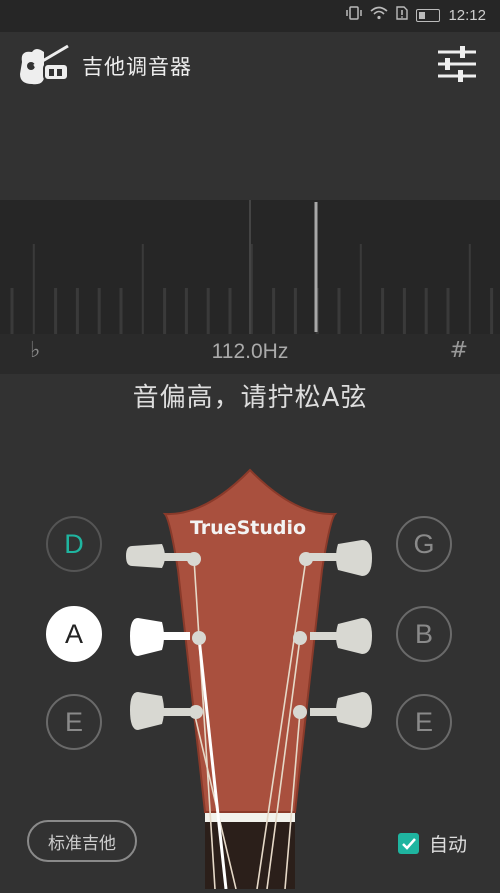  Describe the element at coordinates (250, 398) in the screenshot. I see `tuning-message: 音偏高，请拧松A弦` at that location.